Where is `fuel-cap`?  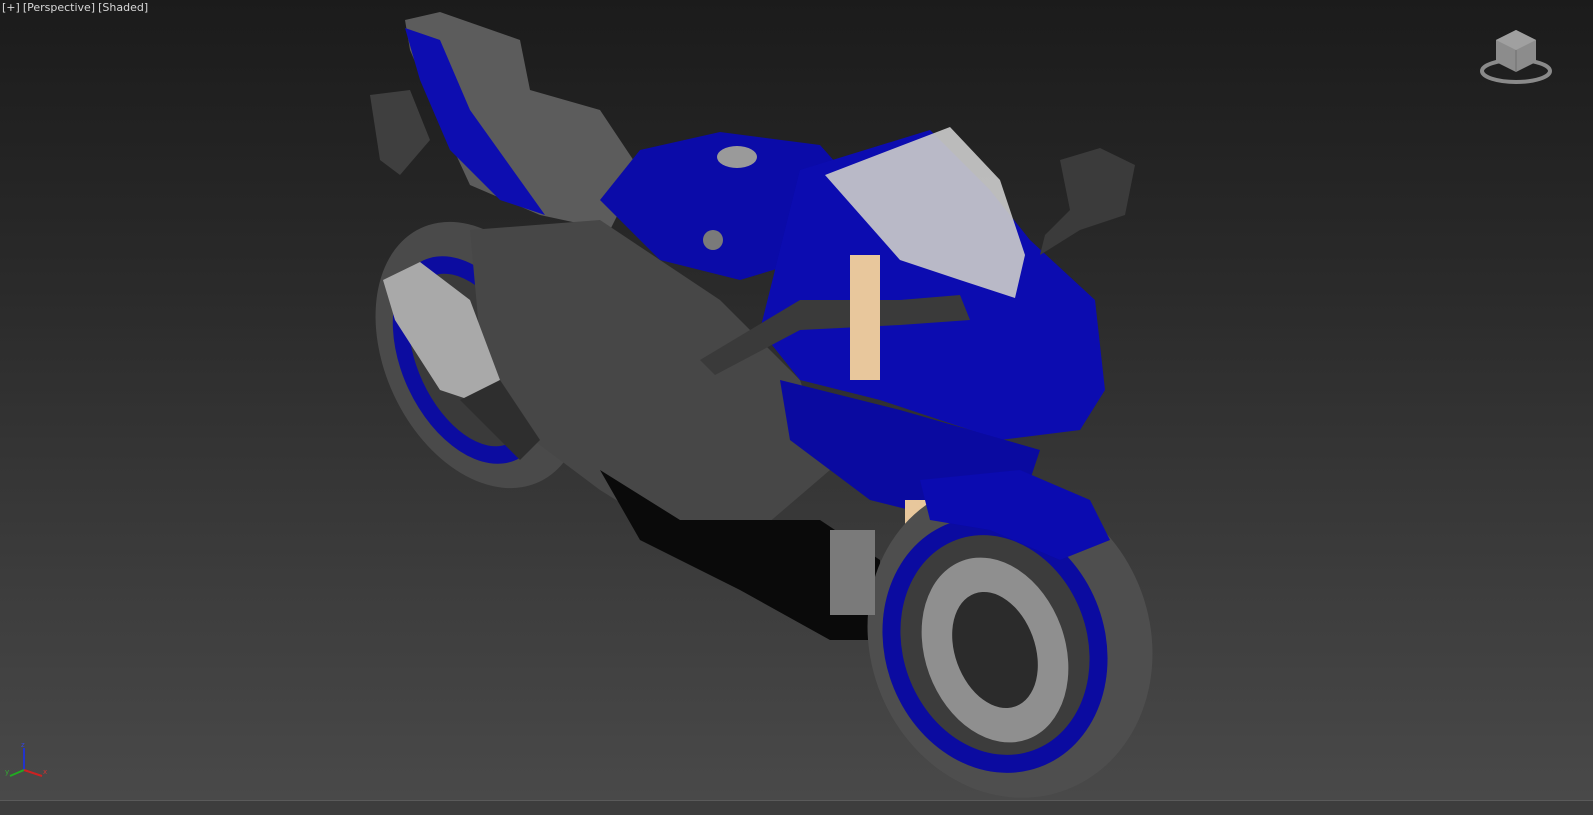 fuel-cap is located at coordinates (737, 157).